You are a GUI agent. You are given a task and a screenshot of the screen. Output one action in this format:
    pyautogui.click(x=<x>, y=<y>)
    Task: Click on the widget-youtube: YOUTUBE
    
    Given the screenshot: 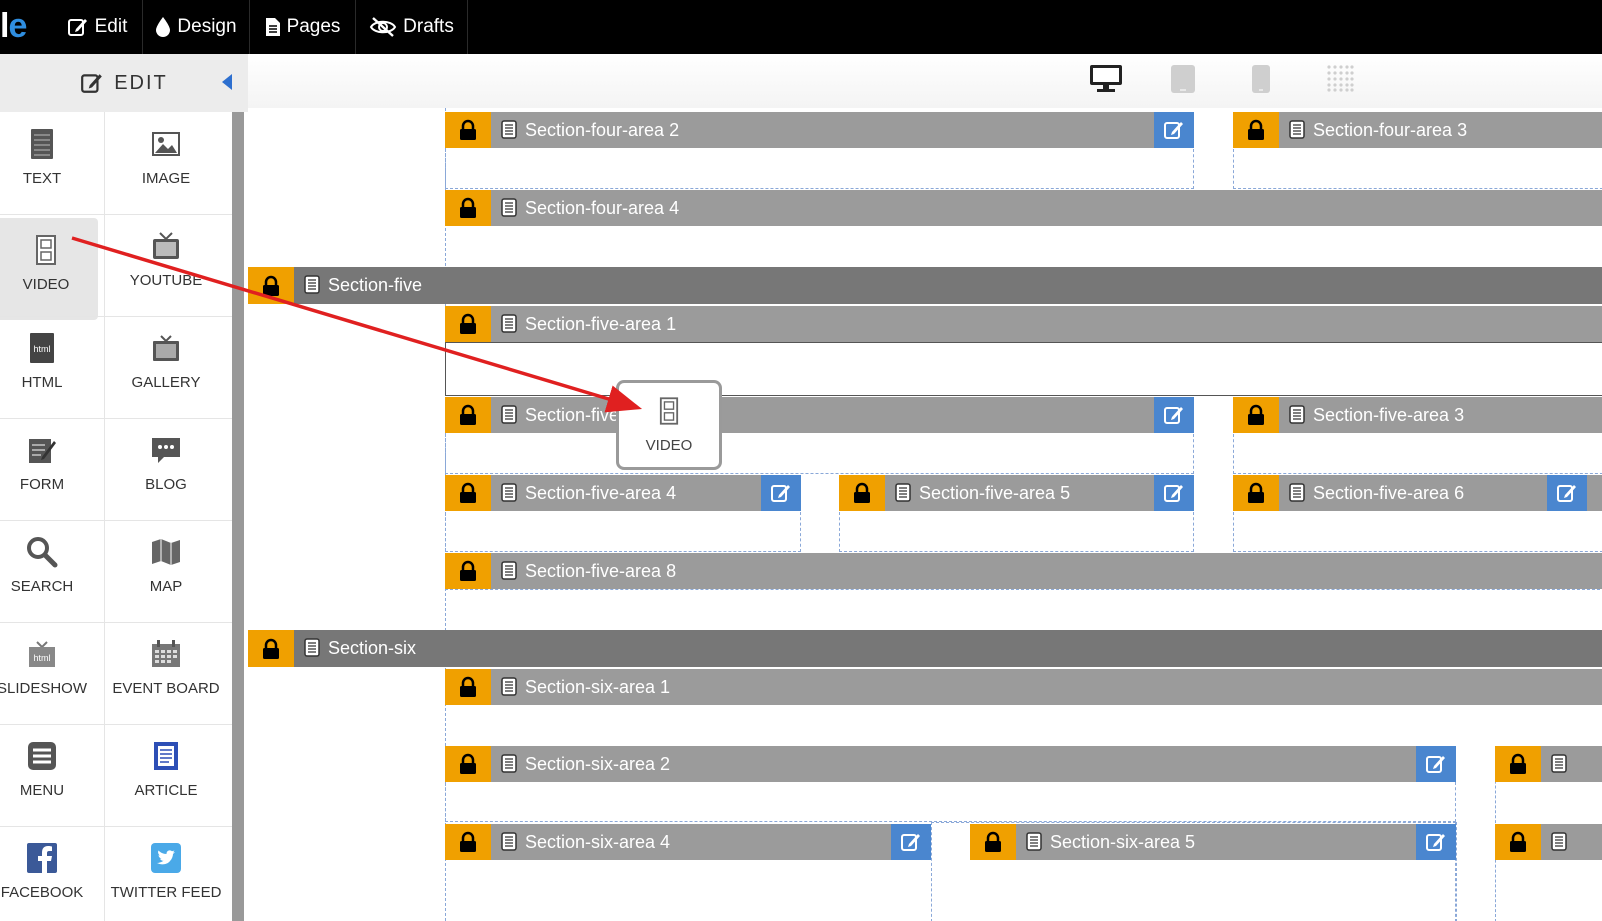 What is the action you would take?
    pyautogui.click(x=166, y=265)
    